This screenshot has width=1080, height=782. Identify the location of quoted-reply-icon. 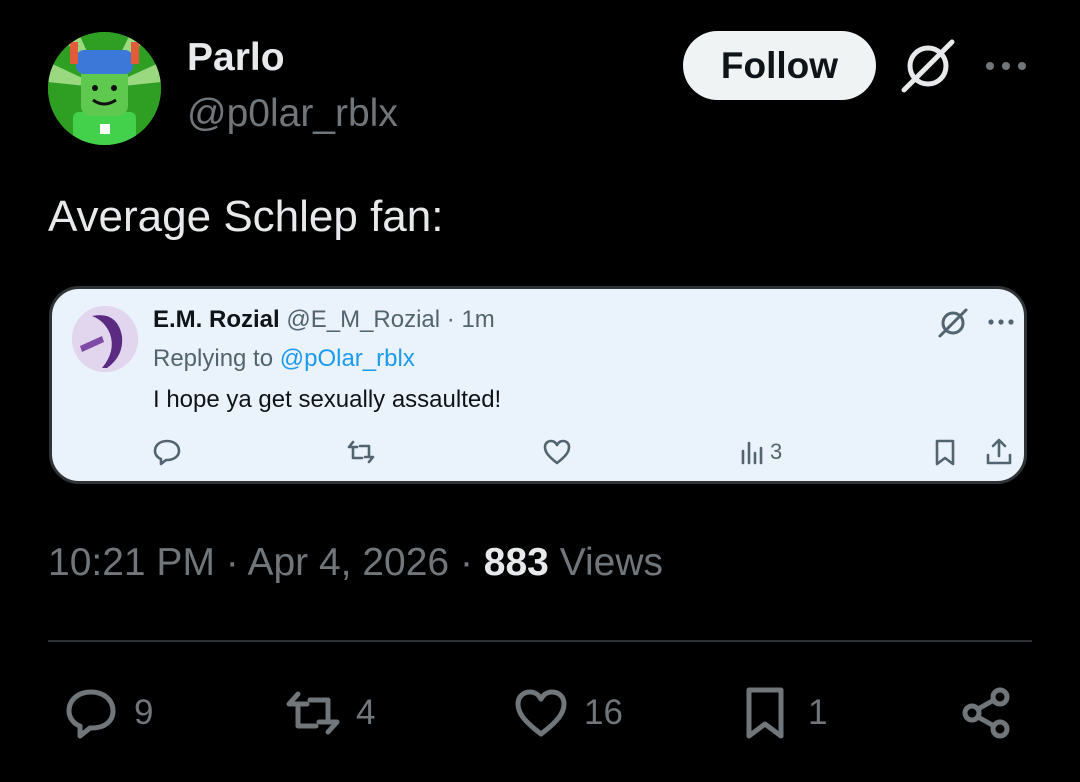
(167, 452).